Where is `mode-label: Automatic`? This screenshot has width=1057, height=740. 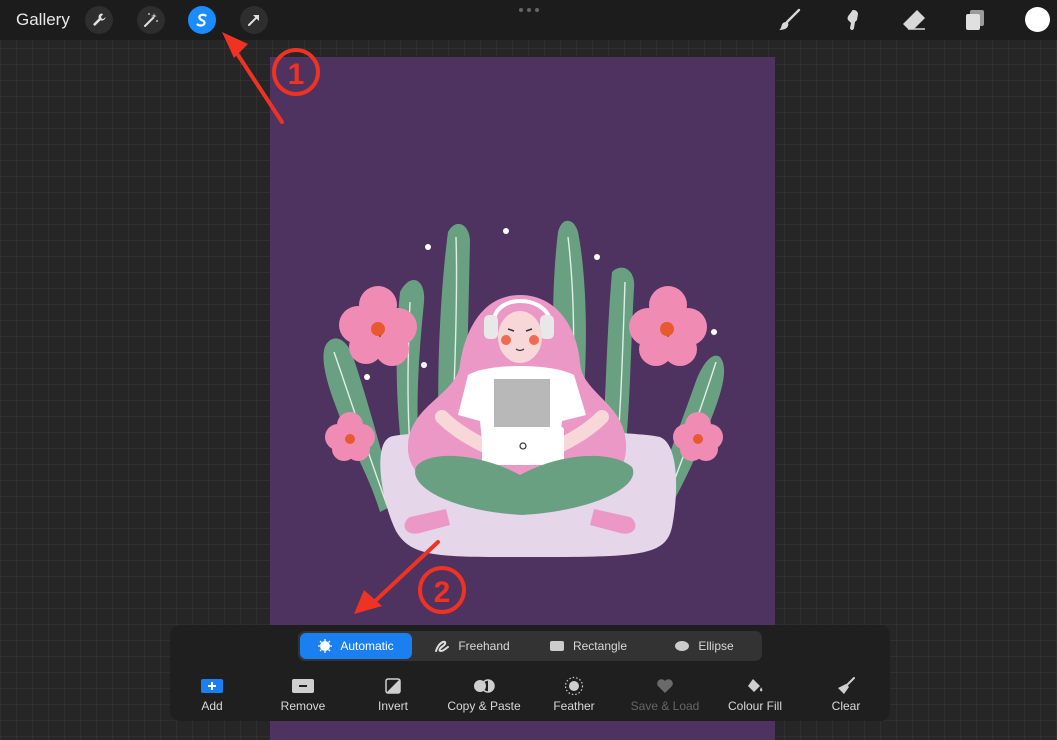 mode-label: Automatic is located at coordinates (367, 646).